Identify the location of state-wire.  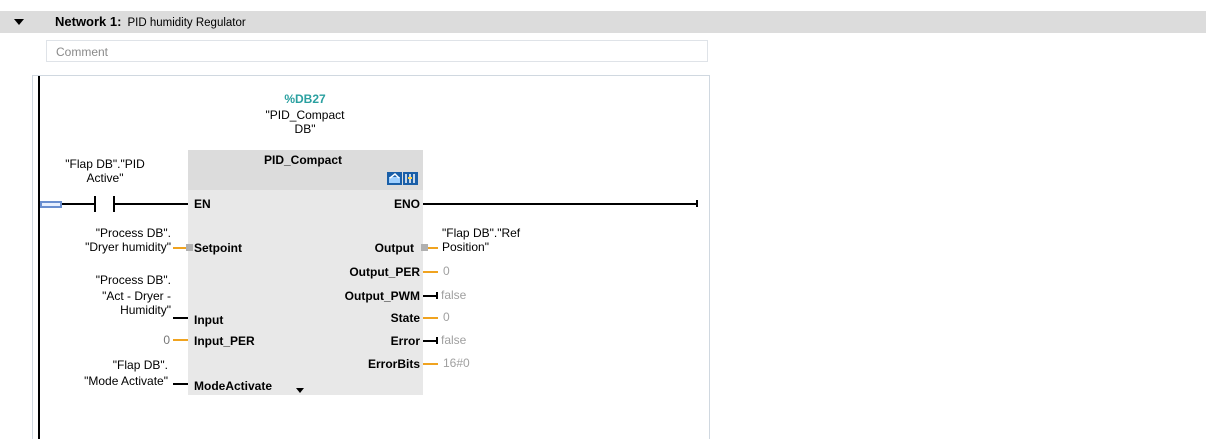
(430, 318).